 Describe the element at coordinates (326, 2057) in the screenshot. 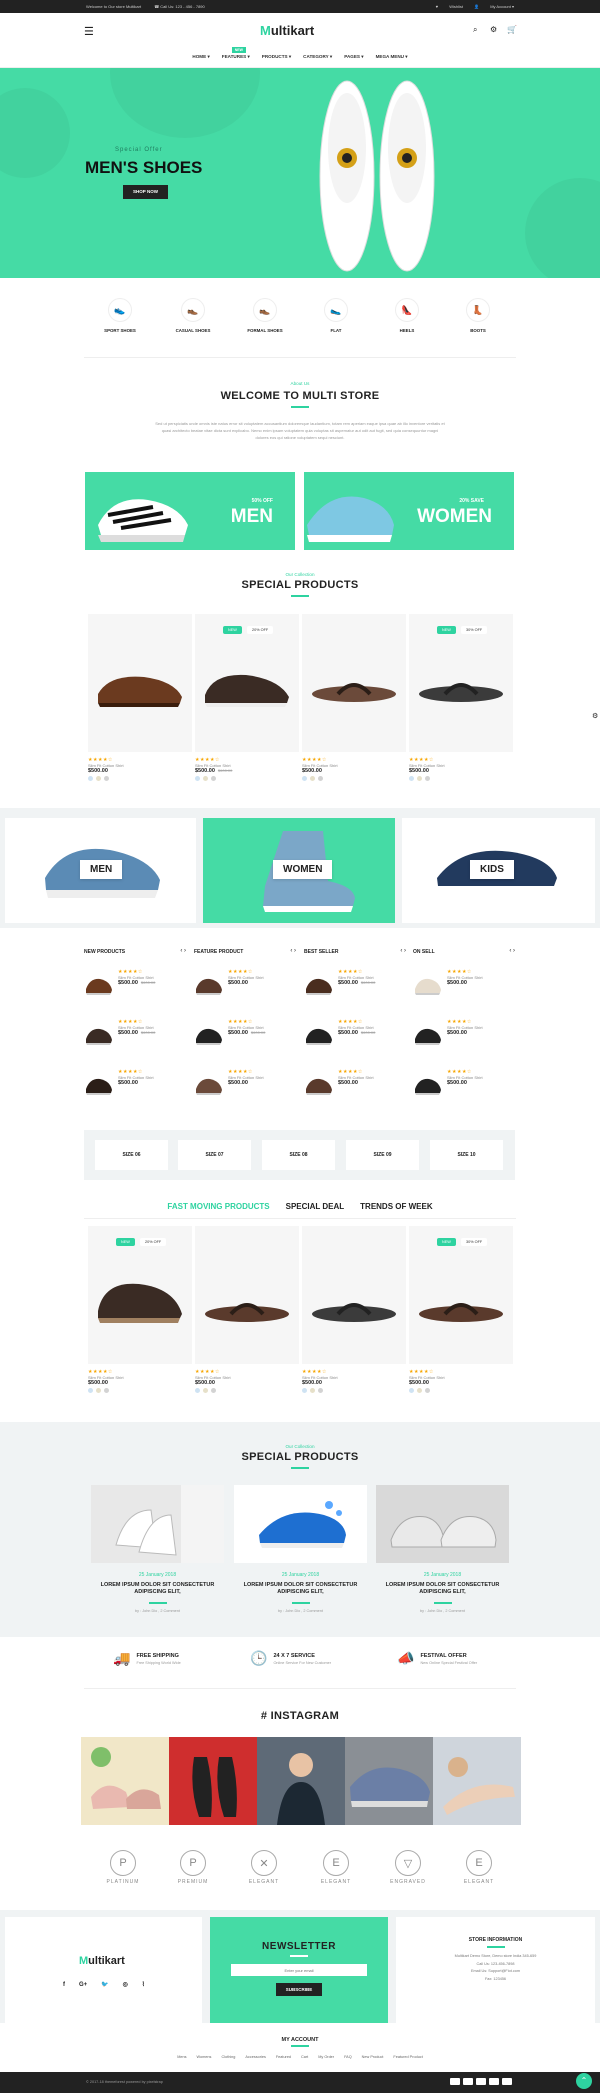

I see `account-link: My Order` at that location.